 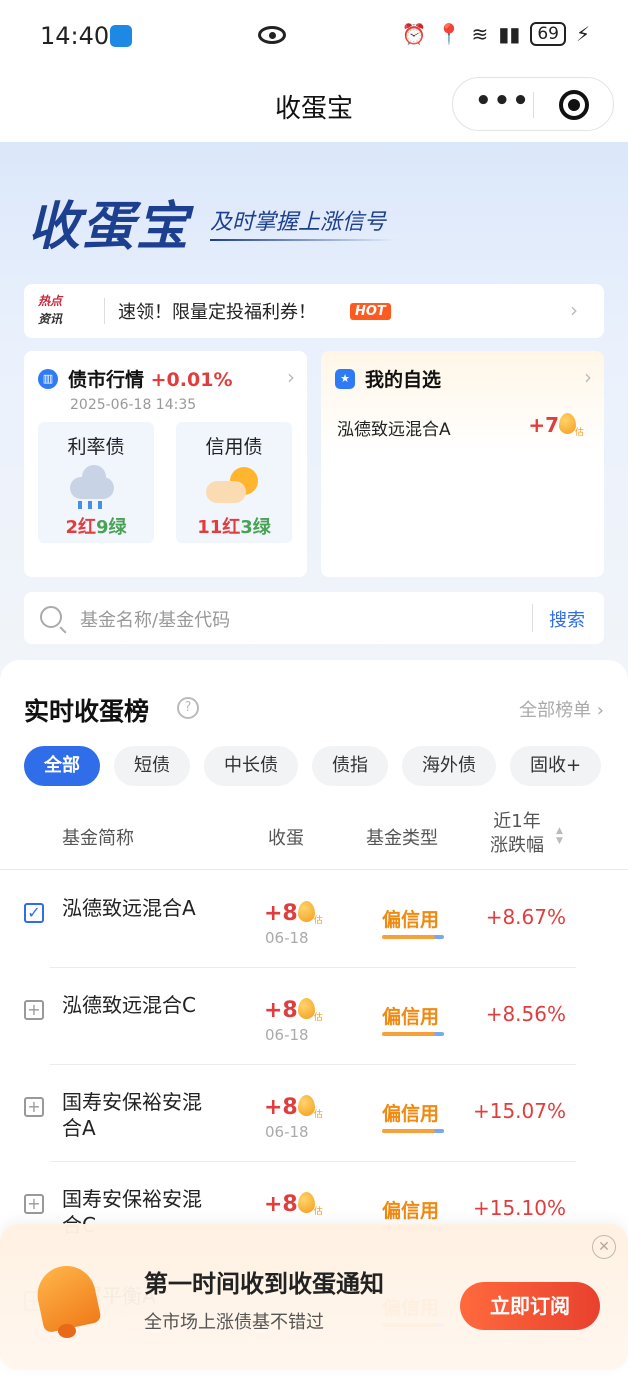 What do you see at coordinates (517, 821) in the screenshot?
I see `col-change-line1: 近1年` at bounding box center [517, 821].